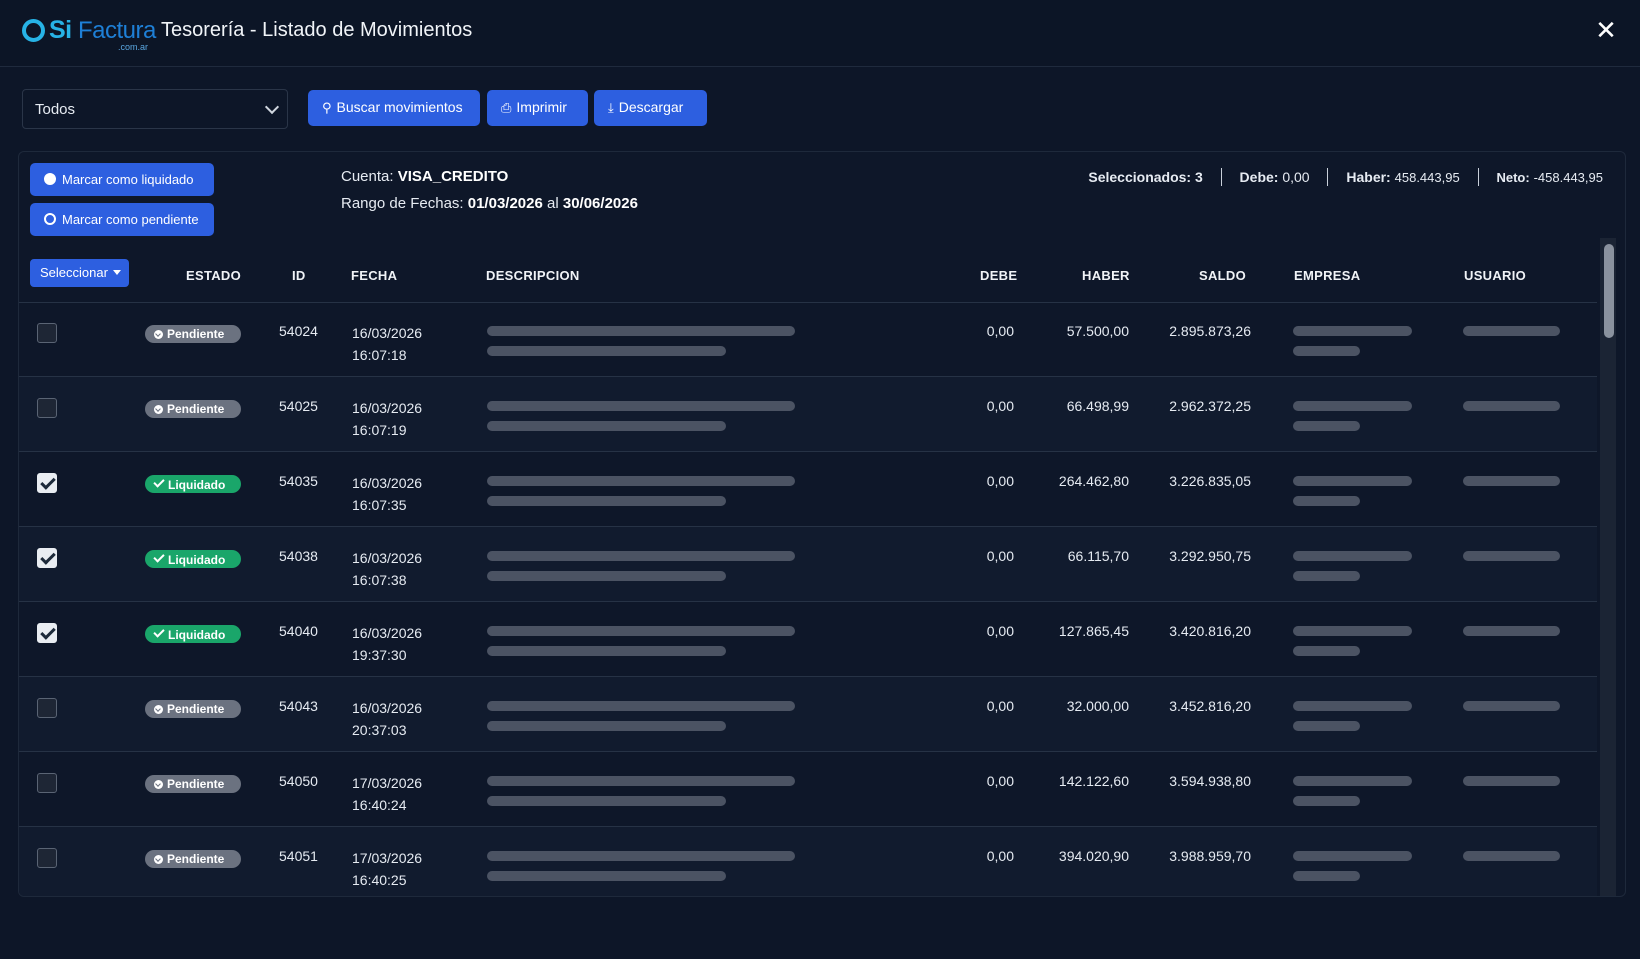 Image resolution: width=1640 pixels, height=959 pixels. I want to click on row-saldo: 3.594.938,80, so click(1210, 781).